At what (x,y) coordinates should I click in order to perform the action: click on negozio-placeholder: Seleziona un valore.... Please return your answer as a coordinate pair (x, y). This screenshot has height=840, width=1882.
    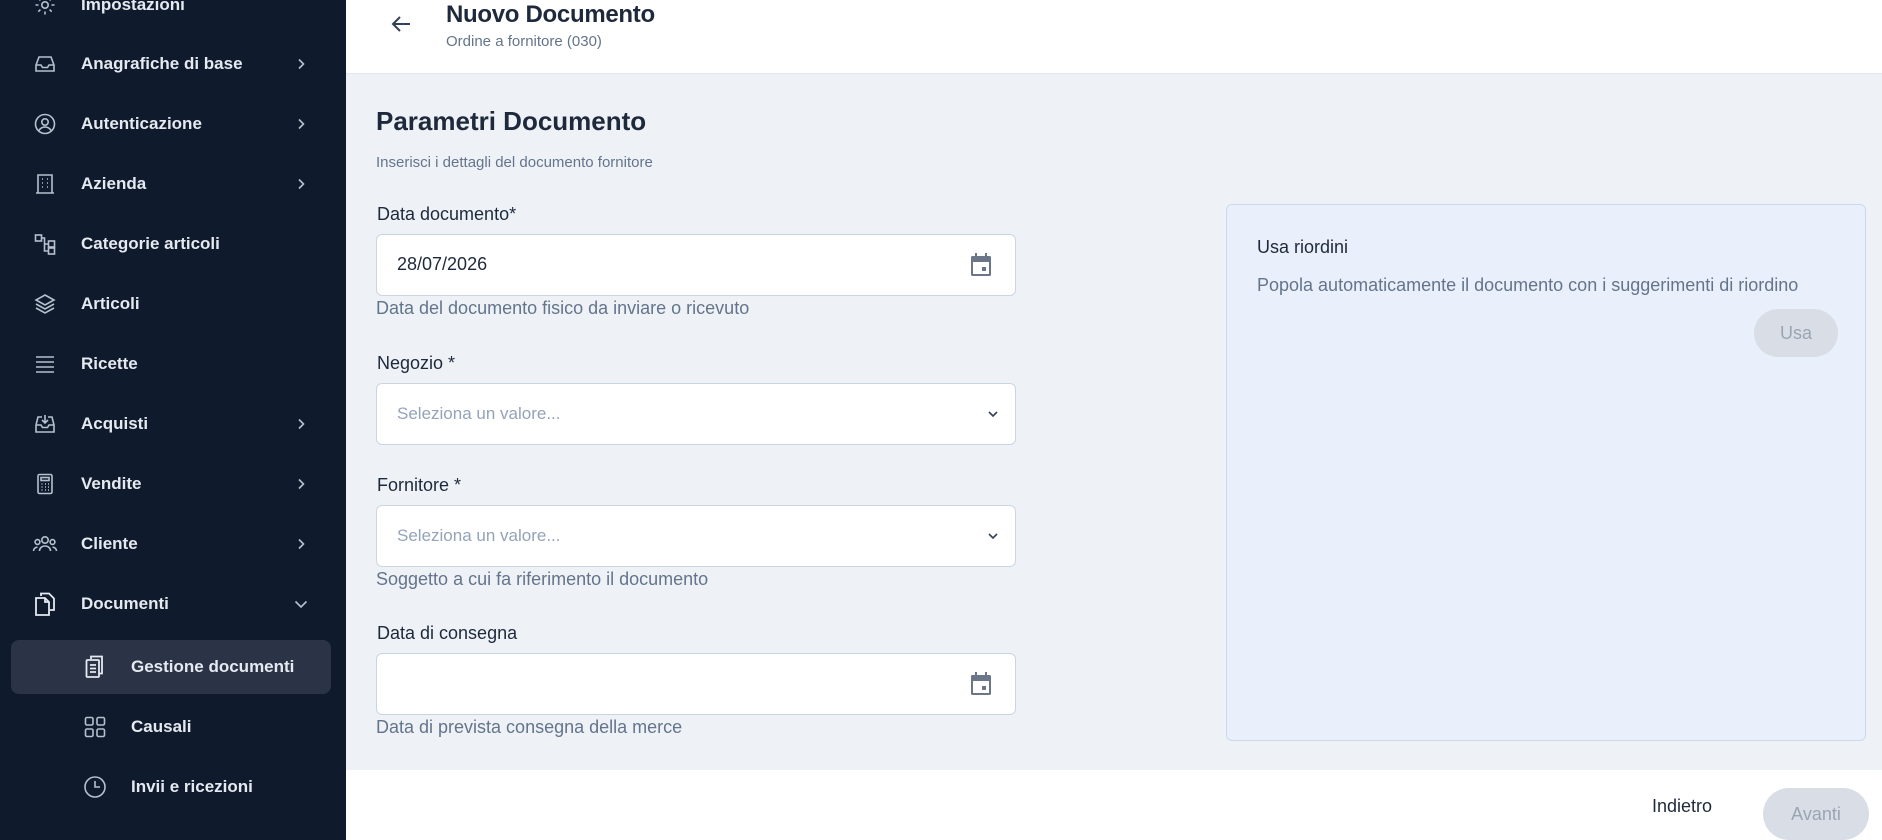
    Looking at the image, I should click on (479, 413).